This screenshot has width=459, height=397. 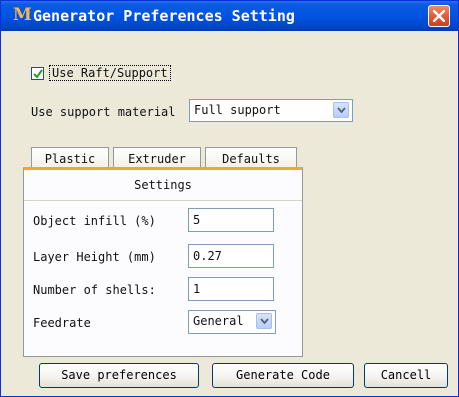 What do you see at coordinates (94, 221) in the screenshot?
I see `object-infill-label: Object infill (%)` at bounding box center [94, 221].